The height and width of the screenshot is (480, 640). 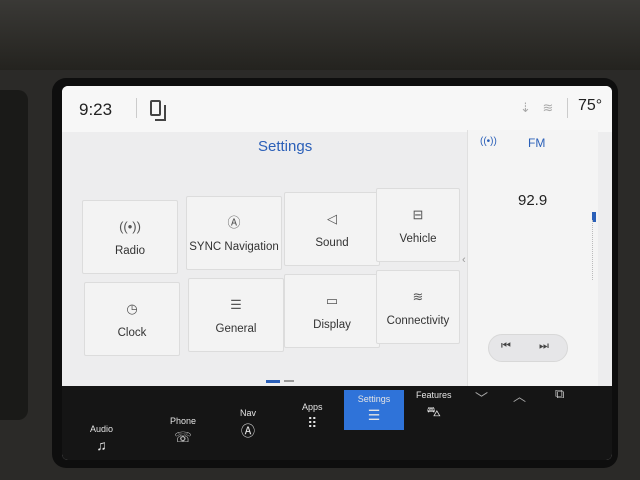 What do you see at coordinates (528, 348) in the screenshot?
I see `seek-controls: ⏮ ⏭` at bounding box center [528, 348].